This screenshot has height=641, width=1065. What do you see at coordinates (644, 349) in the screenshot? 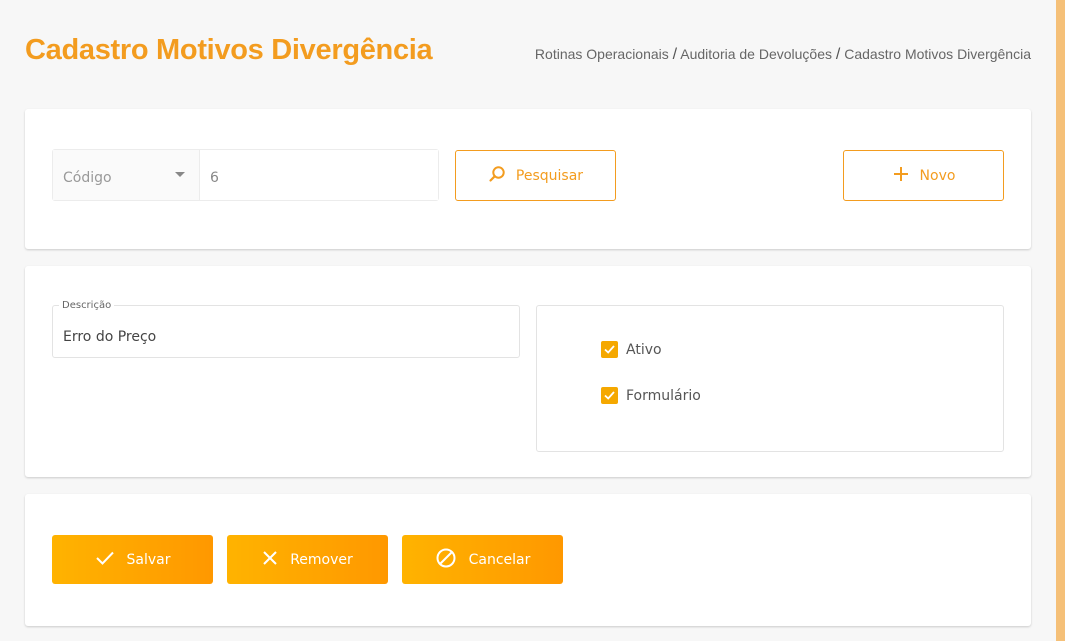
I see `checkbox-ativo-label: Ativo` at bounding box center [644, 349].